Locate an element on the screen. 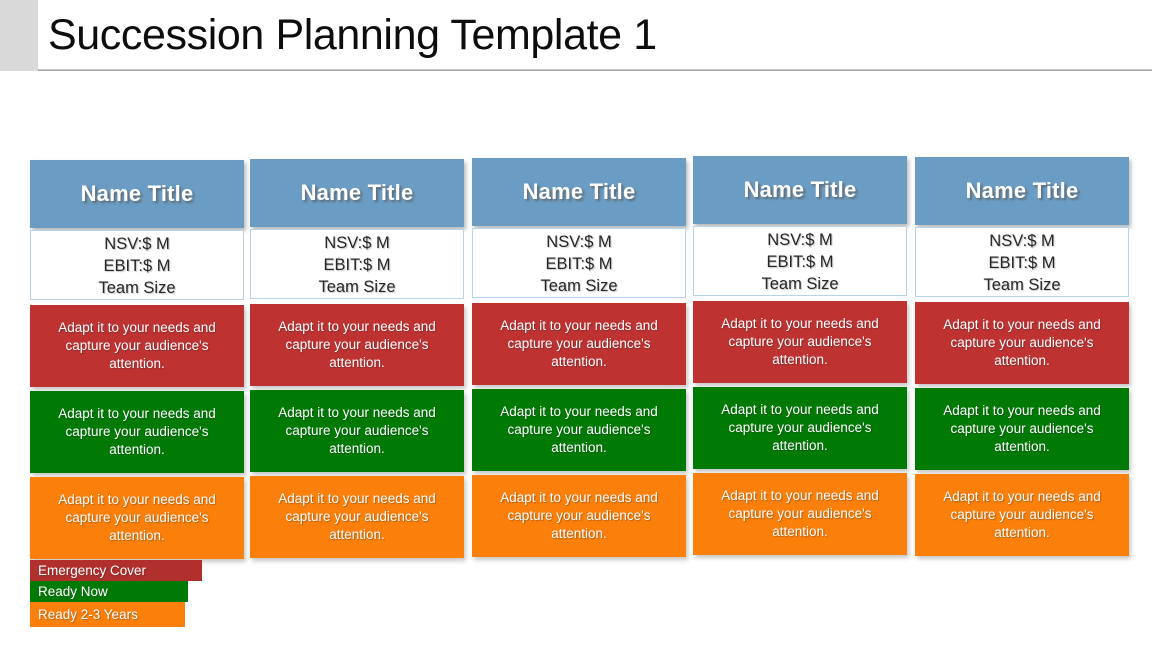 The image size is (1152, 648). legend-label: Ready Now is located at coordinates (73, 591).